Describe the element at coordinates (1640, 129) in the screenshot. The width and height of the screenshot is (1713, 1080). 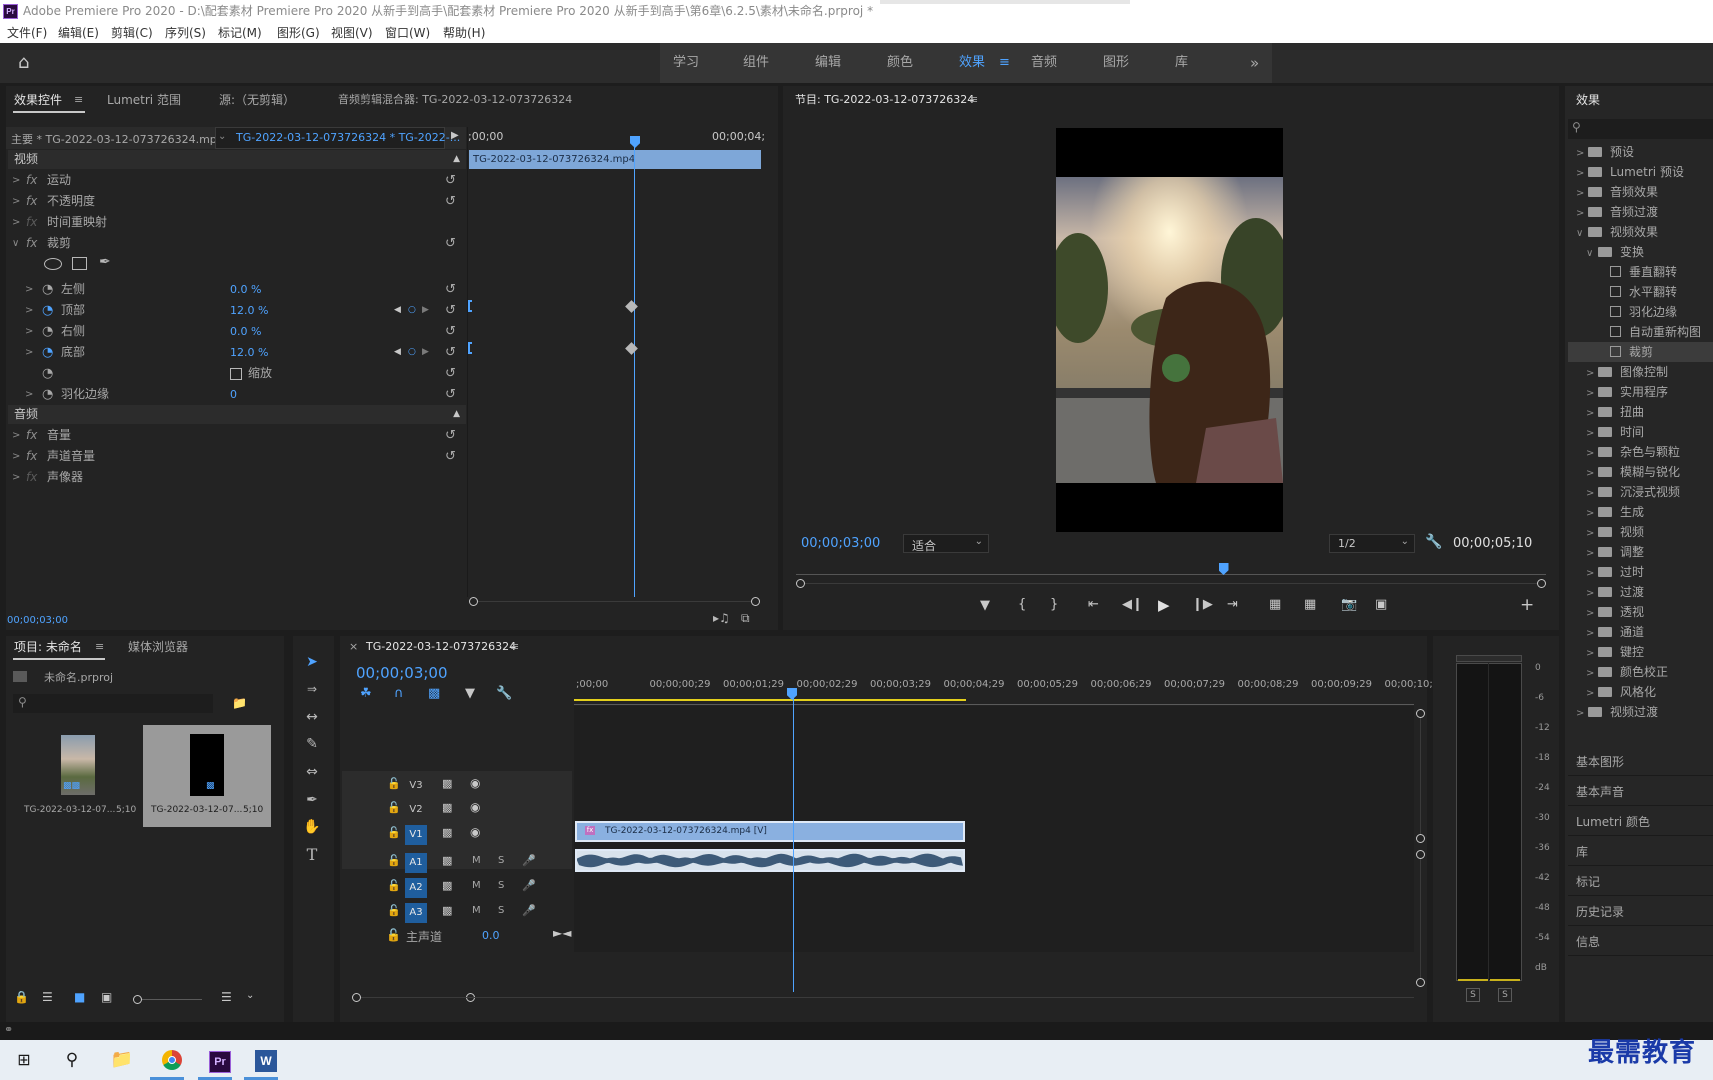
I see `effects-search-input: ⚲` at that location.